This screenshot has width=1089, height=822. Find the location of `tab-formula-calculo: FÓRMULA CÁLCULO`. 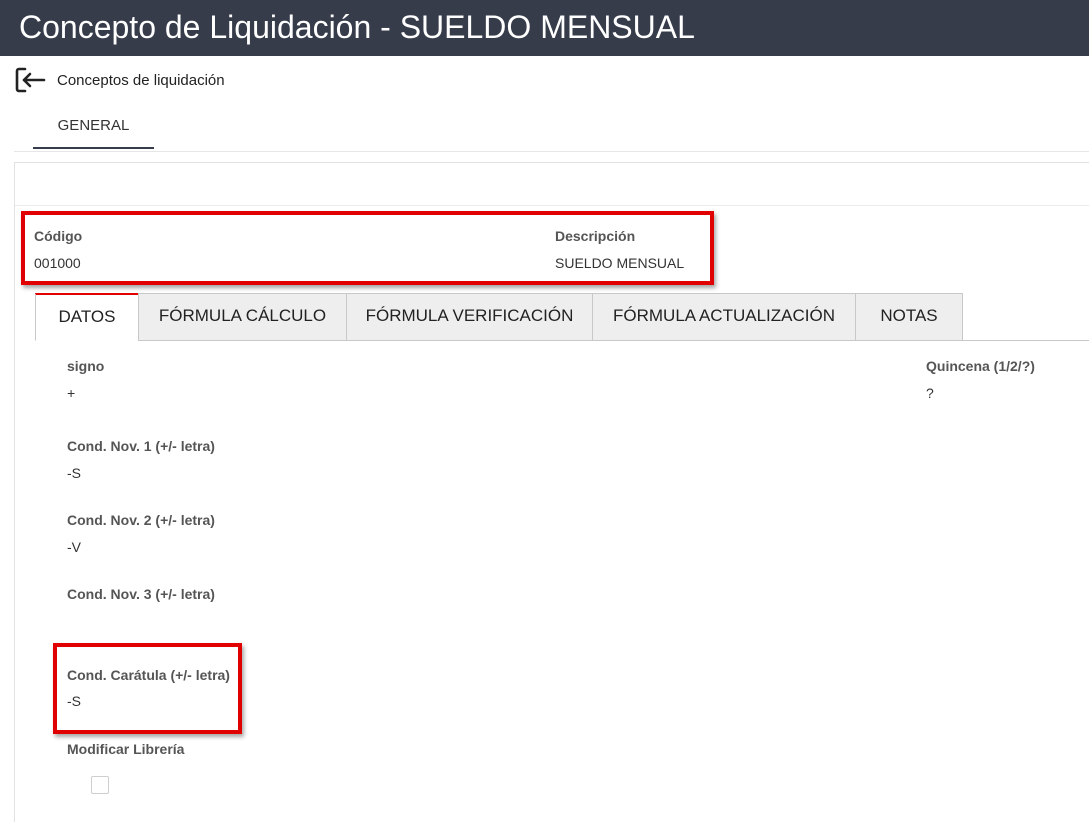

tab-formula-calculo: FÓRMULA CÁLCULO is located at coordinates (242, 317).